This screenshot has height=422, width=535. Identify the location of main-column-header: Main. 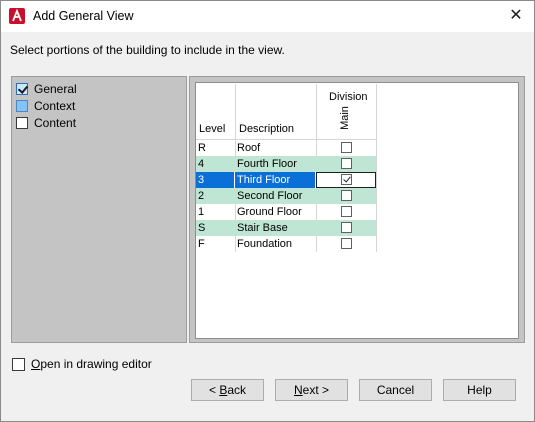
(345, 118).